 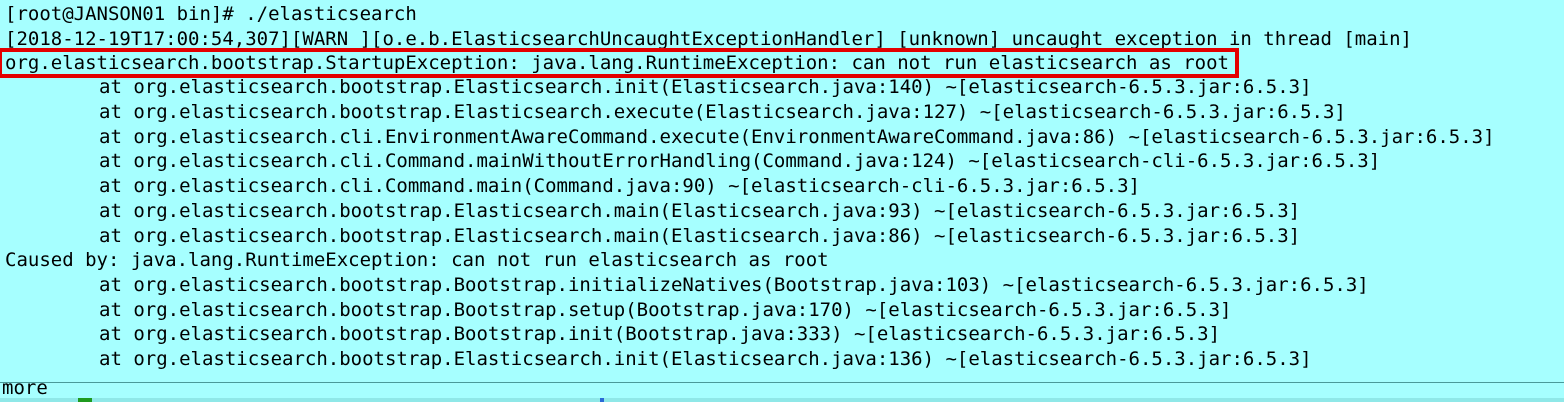 I want to click on status-divider, so click(x=782, y=382).